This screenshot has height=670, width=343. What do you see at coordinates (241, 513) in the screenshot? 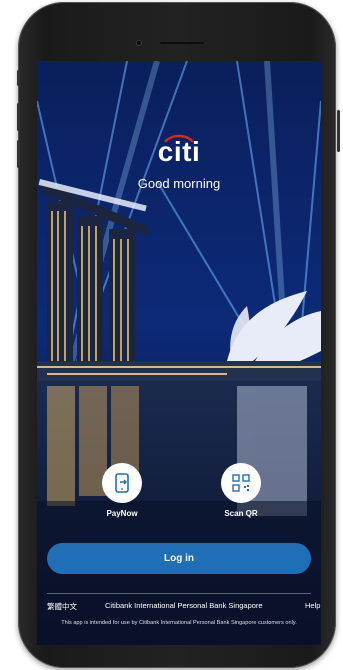
I see `scan-qr-label: Scan QR` at bounding box center [241, 513].